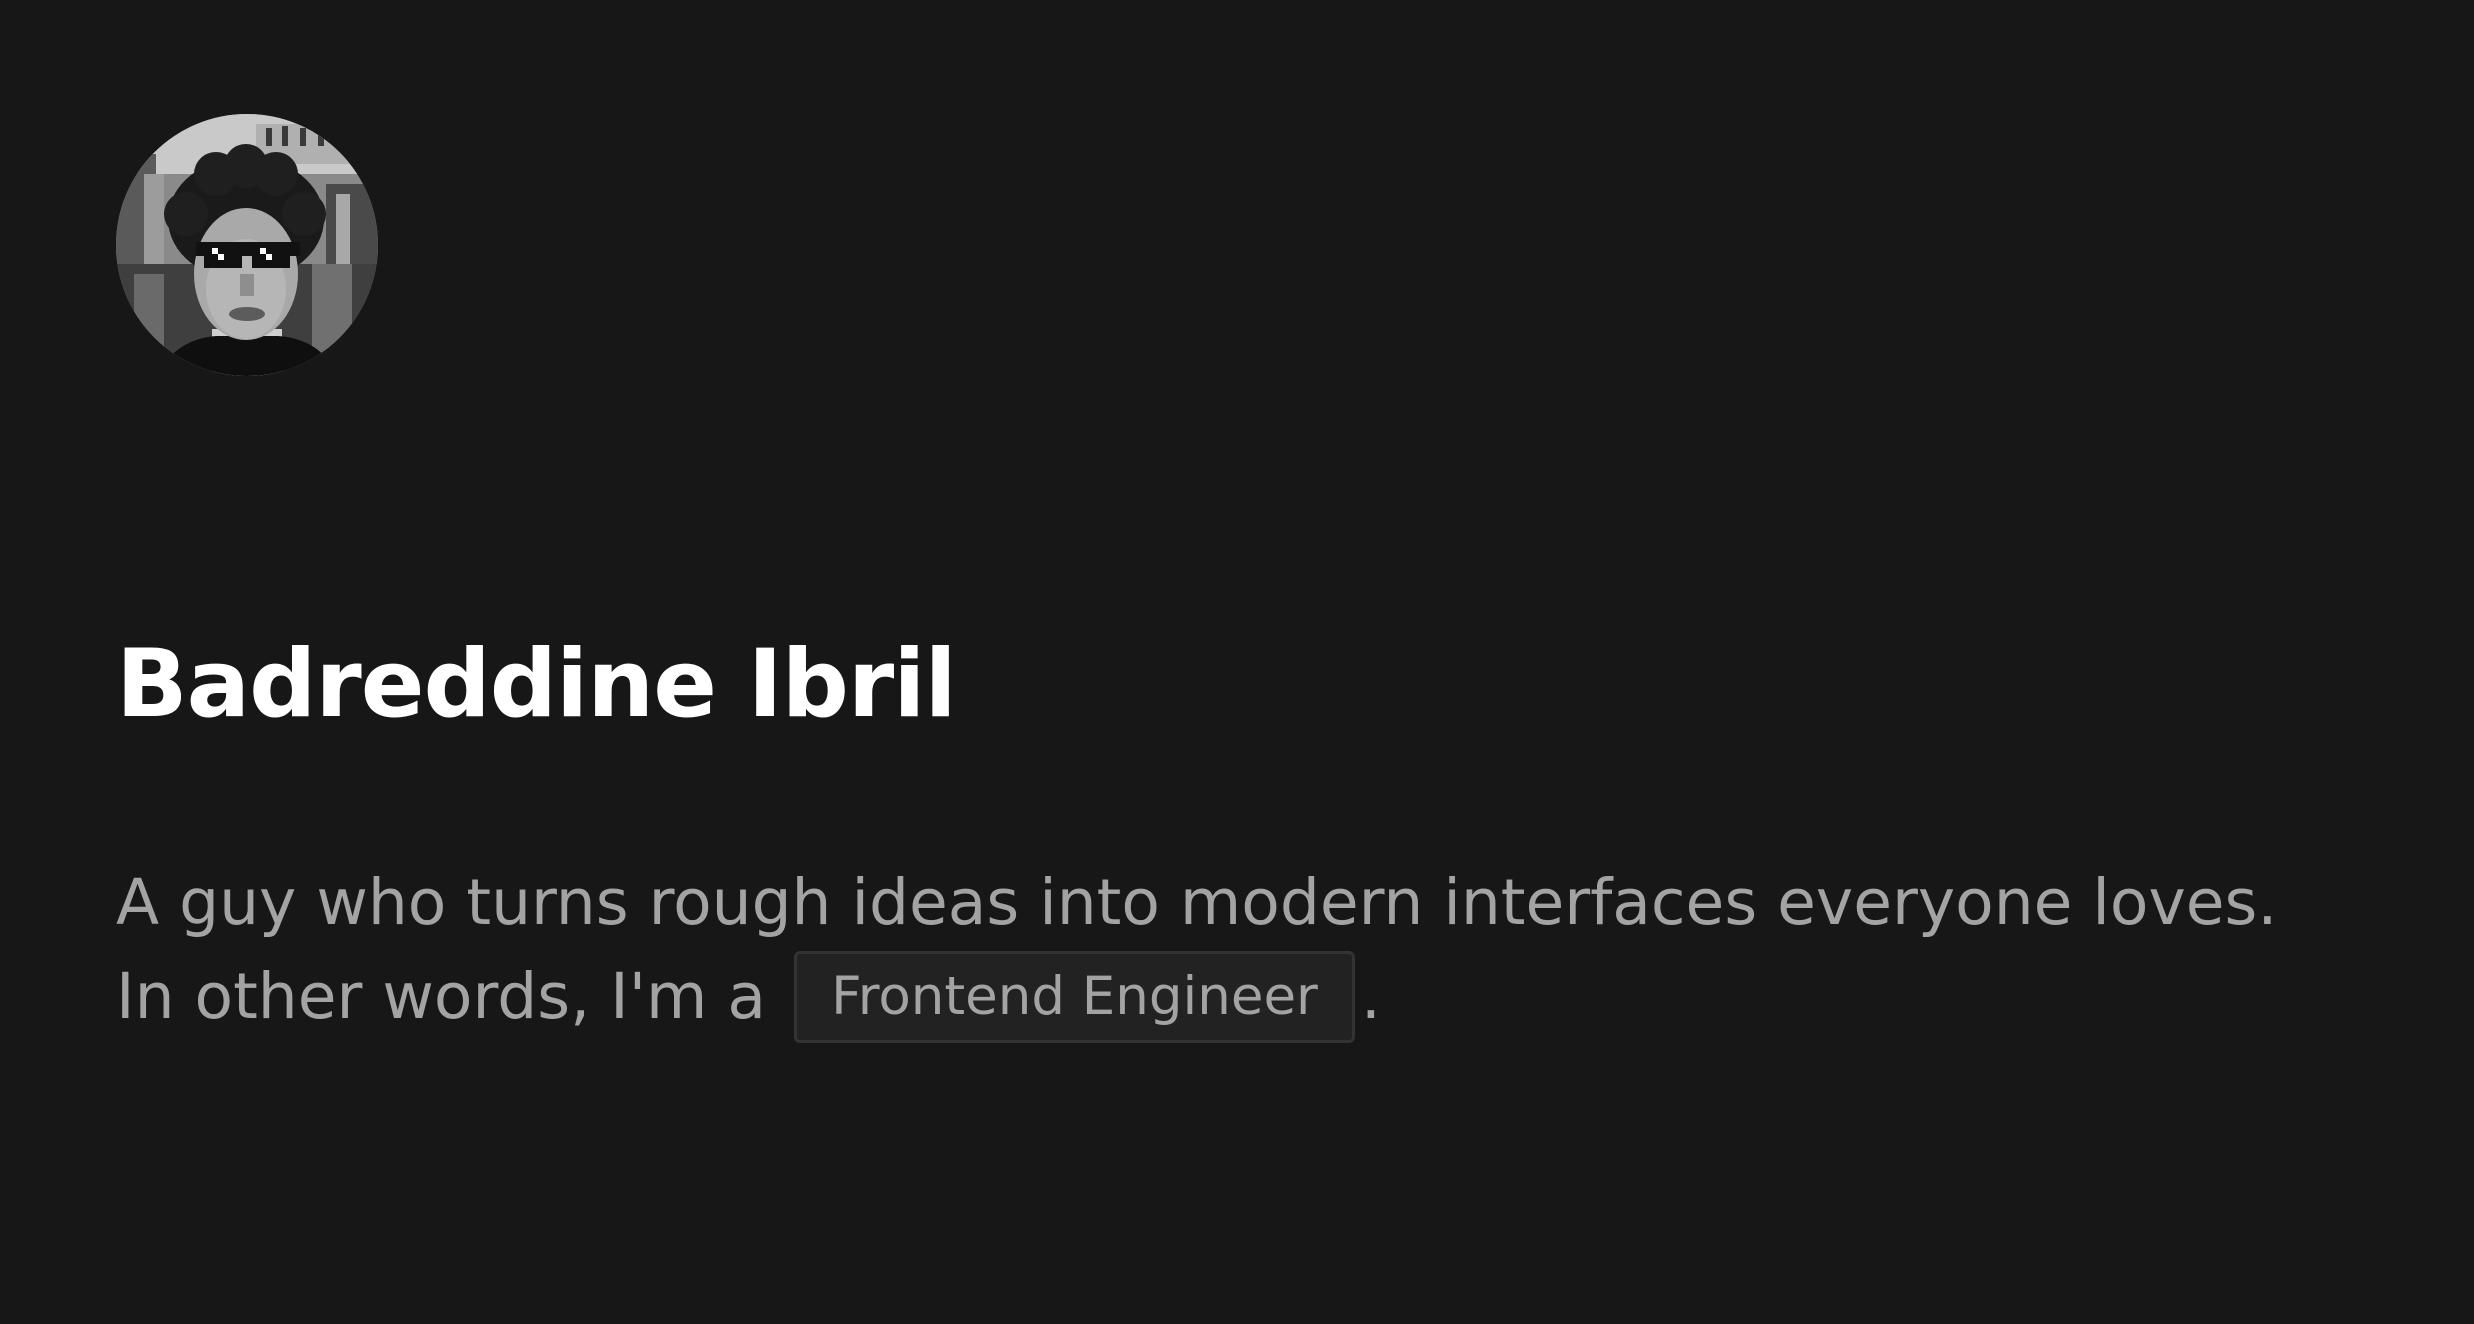 This screenshot has height=1324, width=2474. I want to click on avatar, so click(247, 245).